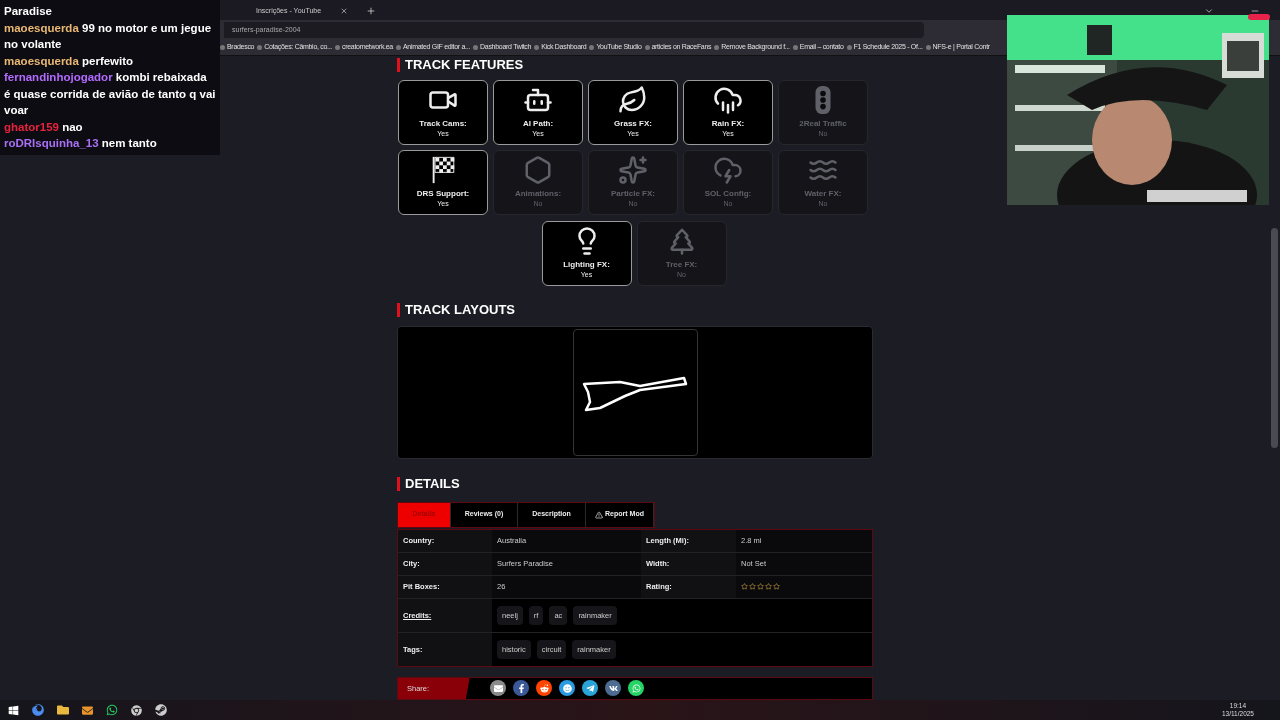 This screenshot has height=720, width=1280. I want to click on feature-label: Rain FX:, so click(728, 124).